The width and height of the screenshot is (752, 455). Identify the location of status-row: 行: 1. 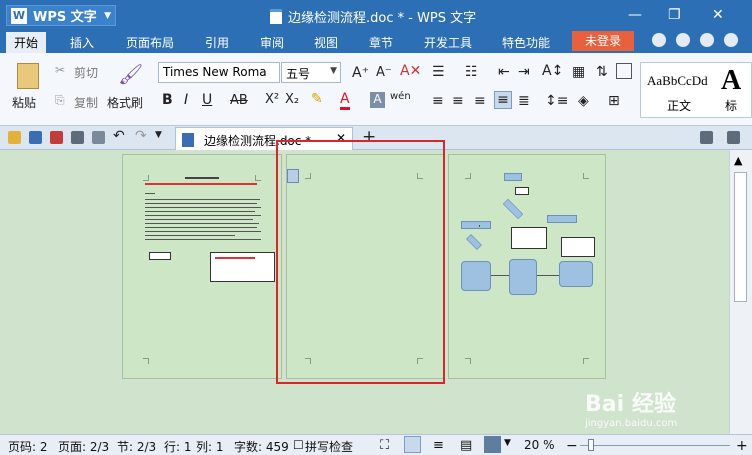
(178, 447).